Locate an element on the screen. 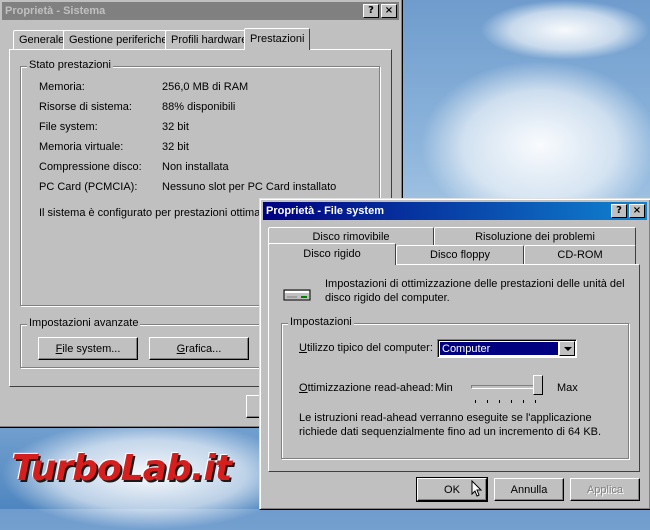  tab-cd-rom: CD-ROM is located at coordinates (580, 255).